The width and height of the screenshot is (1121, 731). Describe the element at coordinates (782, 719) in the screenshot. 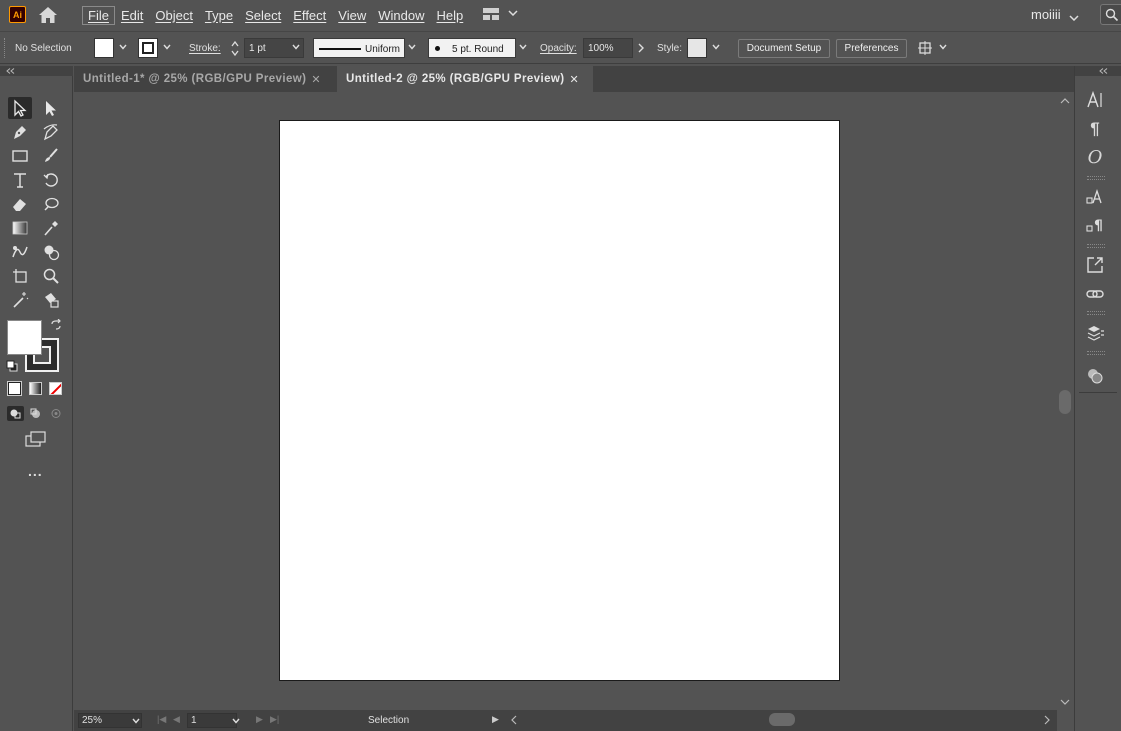

I see `horizontal-scroll-thumb` at that location.